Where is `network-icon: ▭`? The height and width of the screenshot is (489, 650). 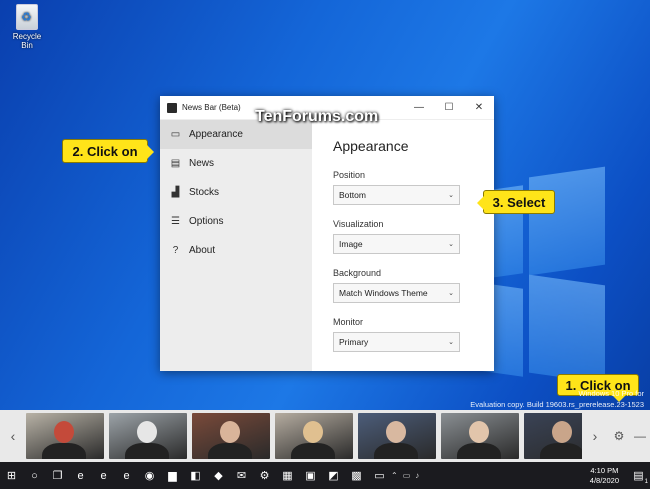
network-icon: ▭ is located at coordinates (407, 475).